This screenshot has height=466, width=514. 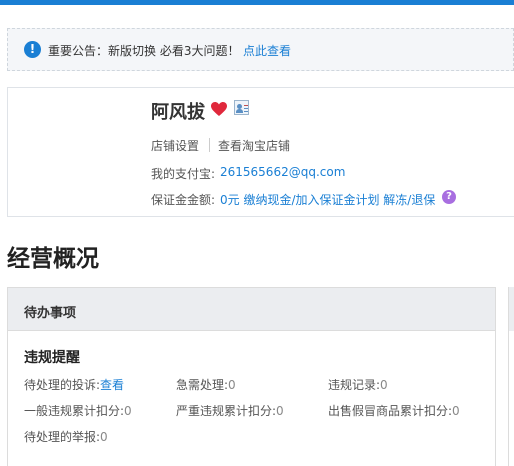 What do you see at coordinates (62, 385) in the screenshot?
I see `stat-label: 待处理的投诉:` at bounding box center [62, 385].